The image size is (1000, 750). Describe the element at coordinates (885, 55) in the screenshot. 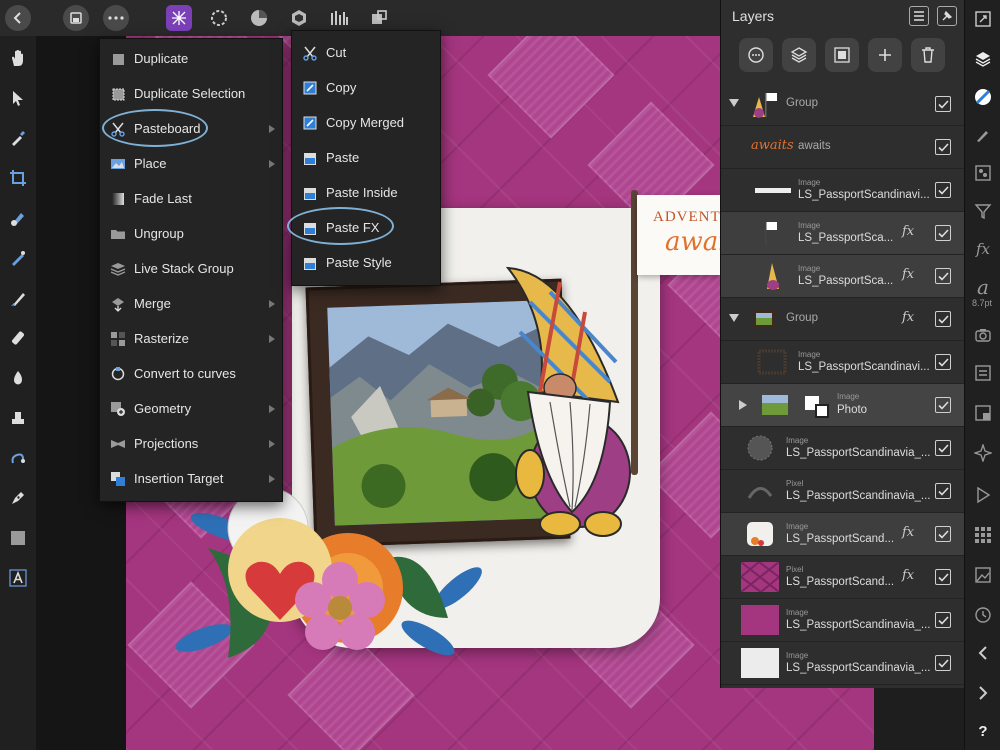

I see `add-layer-button` at that location.